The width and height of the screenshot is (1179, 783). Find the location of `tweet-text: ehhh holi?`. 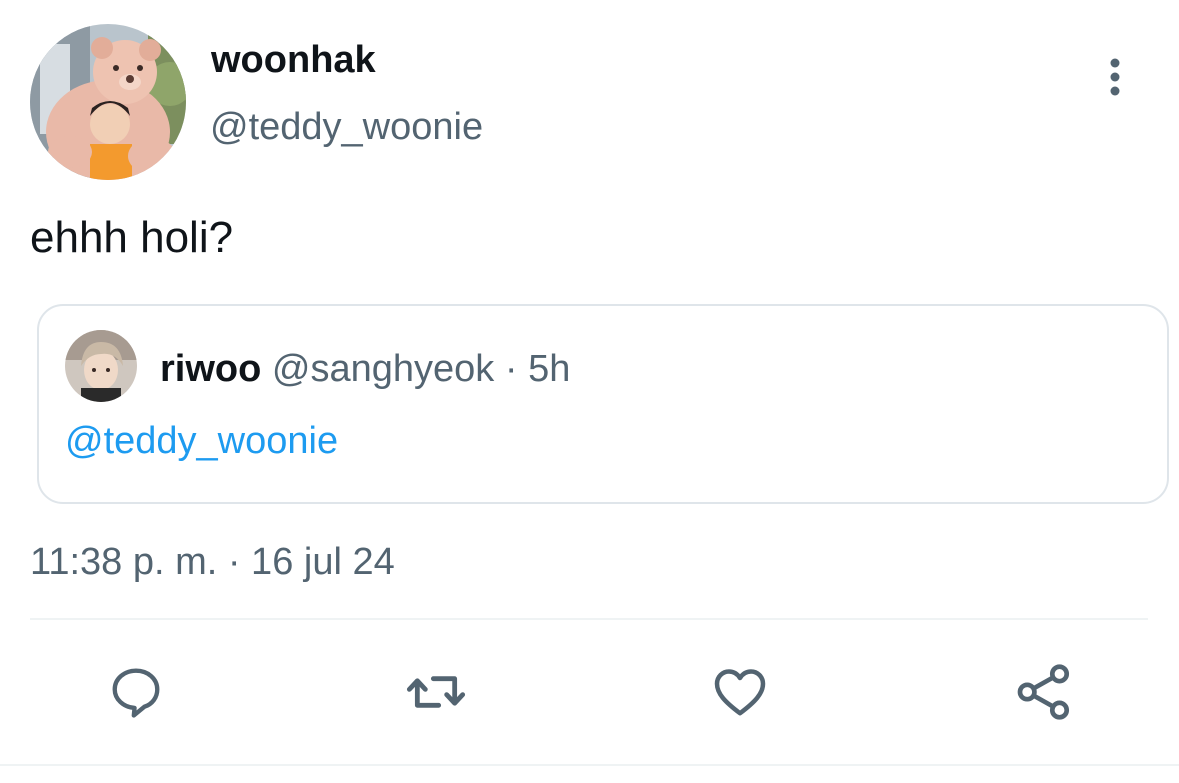

tweet-text: ehhh holi? is located at coordinates (132, 237).